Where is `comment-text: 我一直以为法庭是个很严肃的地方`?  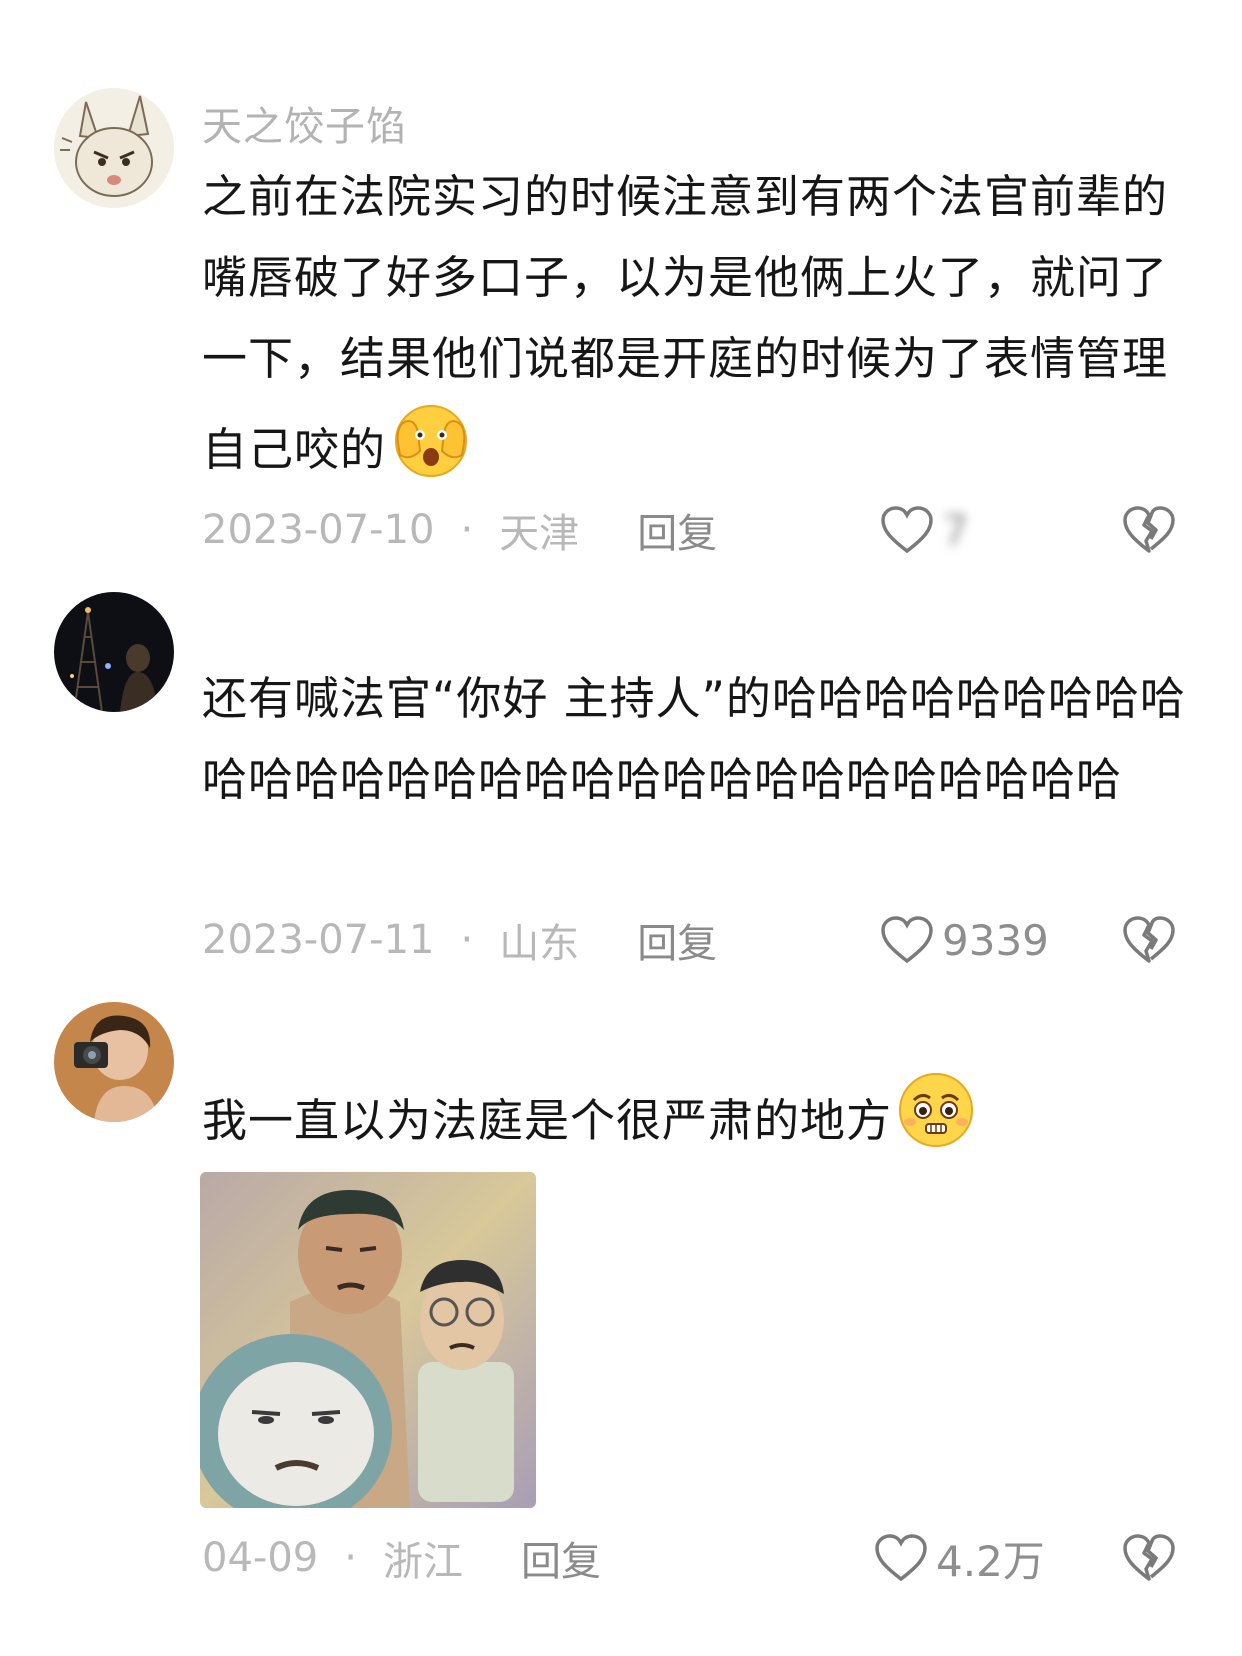 comment-text: 我一直以为法庭是个很严肃的地方 is located at coordinates (697, 1122).